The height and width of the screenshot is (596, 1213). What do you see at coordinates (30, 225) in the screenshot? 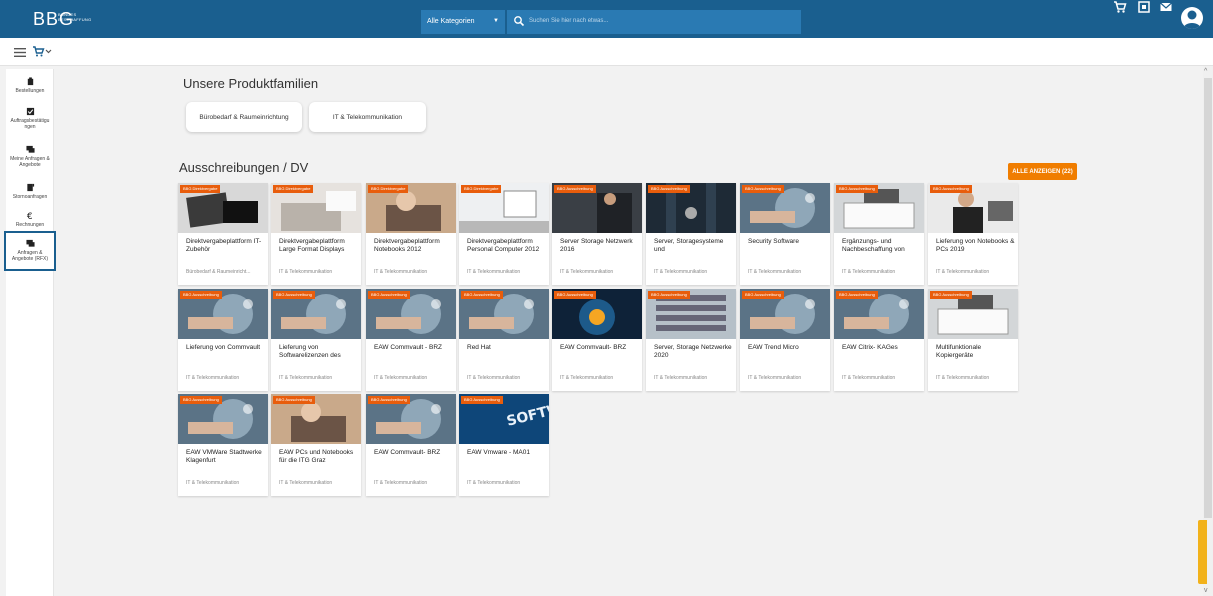
I see `sidebar-item-label: Rechnungen` at bounding box center [30, 225].